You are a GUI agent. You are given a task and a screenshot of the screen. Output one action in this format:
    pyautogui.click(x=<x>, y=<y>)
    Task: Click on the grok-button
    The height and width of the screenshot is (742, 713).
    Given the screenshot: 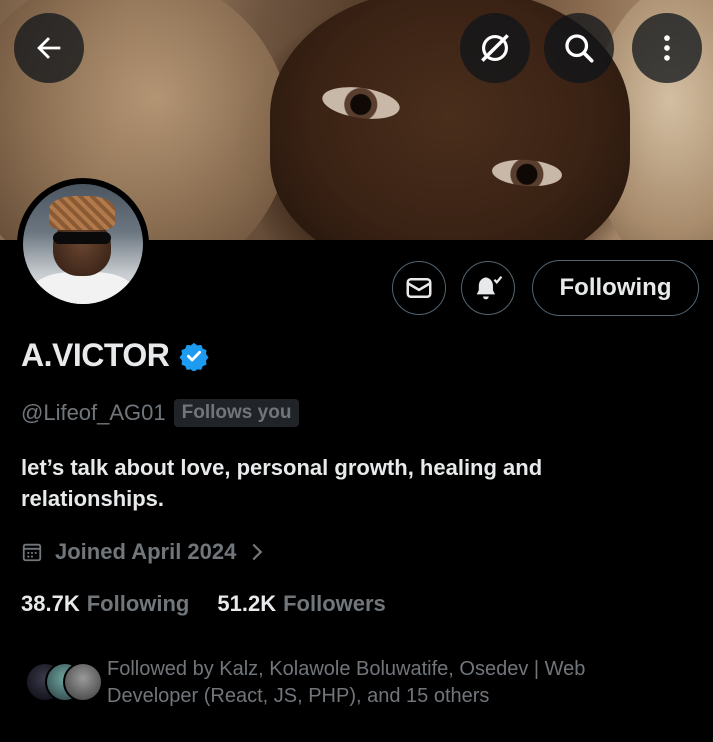 What is the action you would take?
    pyautogui.click(x=495, y=48)
    